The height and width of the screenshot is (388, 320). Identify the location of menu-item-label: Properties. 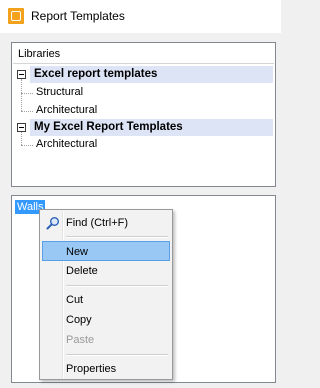
(91, 369).